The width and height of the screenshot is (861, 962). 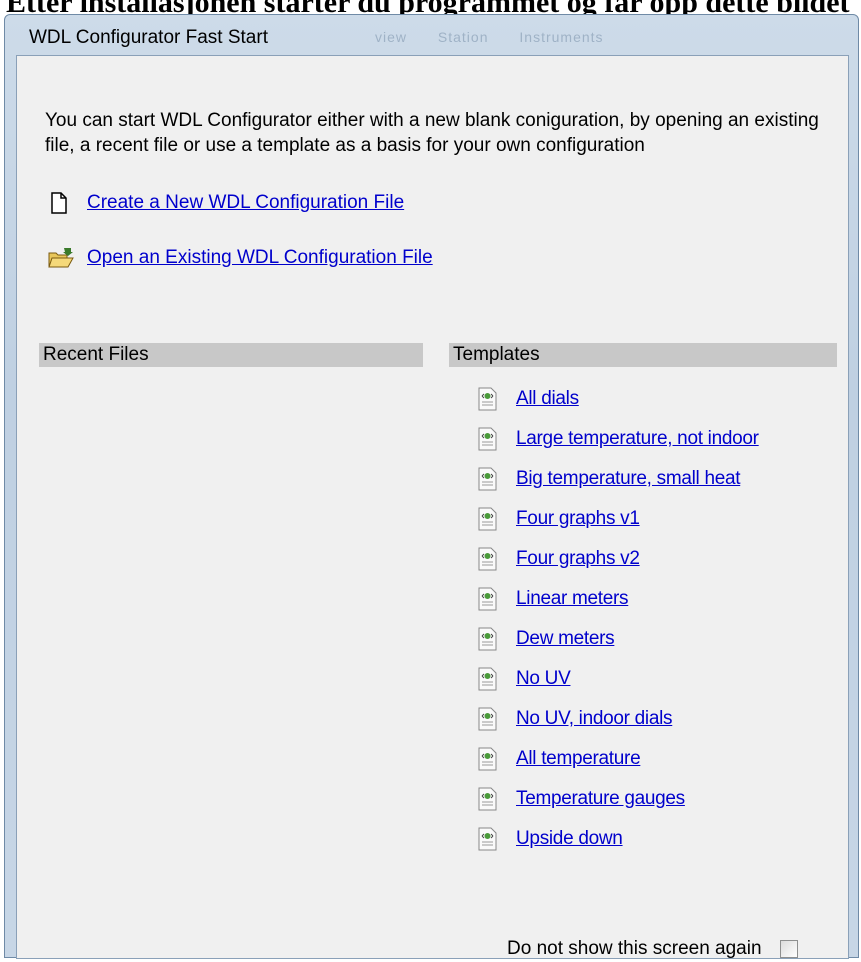 What do you see at coordinates (594, 719) in the screenshot?
I see `template-item-label: No UV, indoor dials` at bounding box center [594, 719].